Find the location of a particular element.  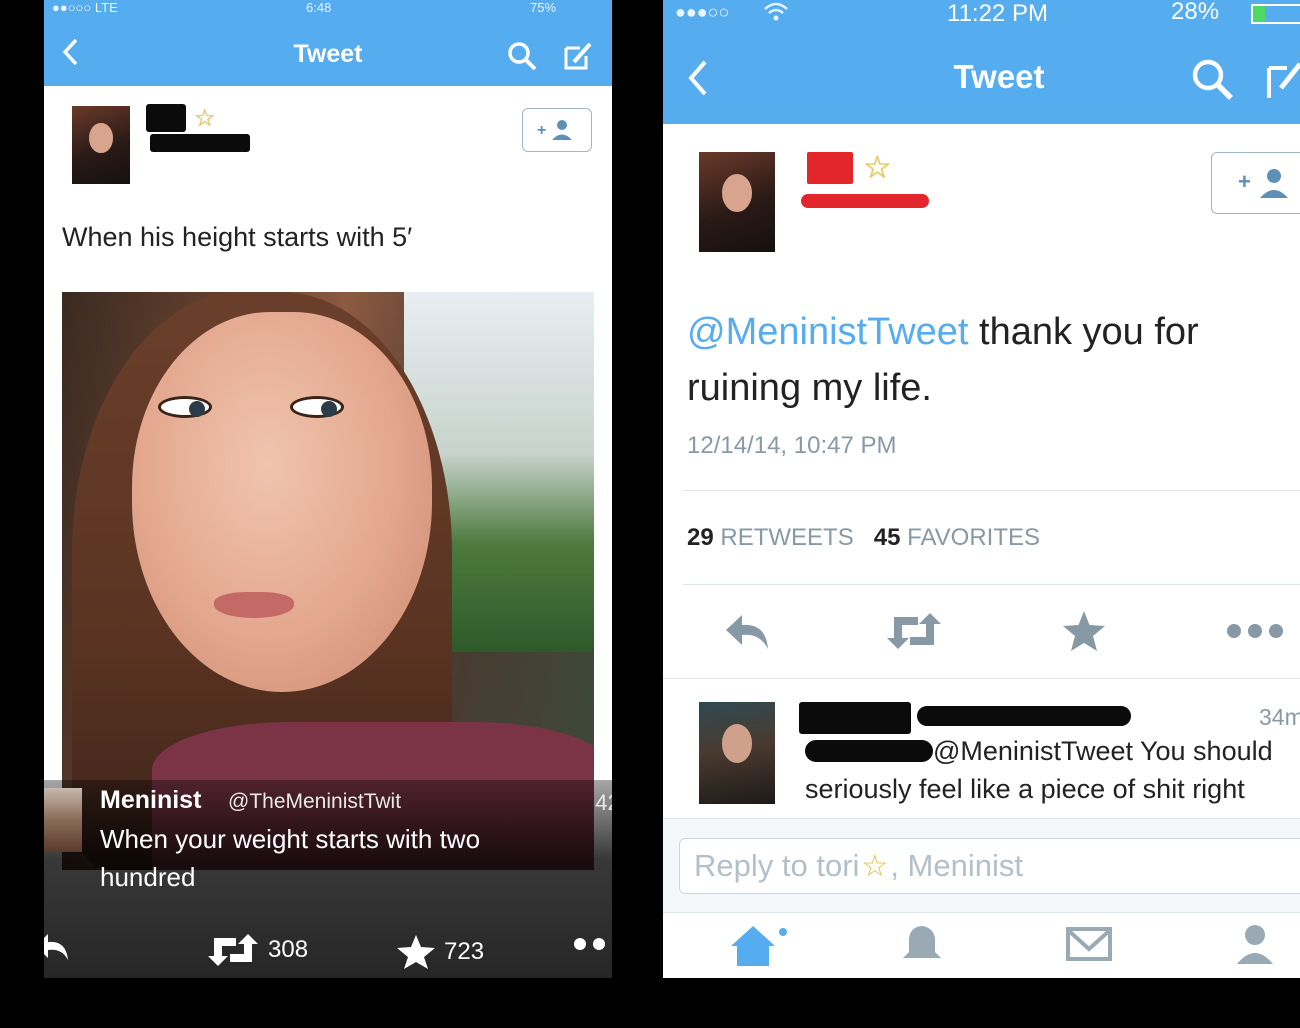

messages-icon is located at coordinates (1089, 944).